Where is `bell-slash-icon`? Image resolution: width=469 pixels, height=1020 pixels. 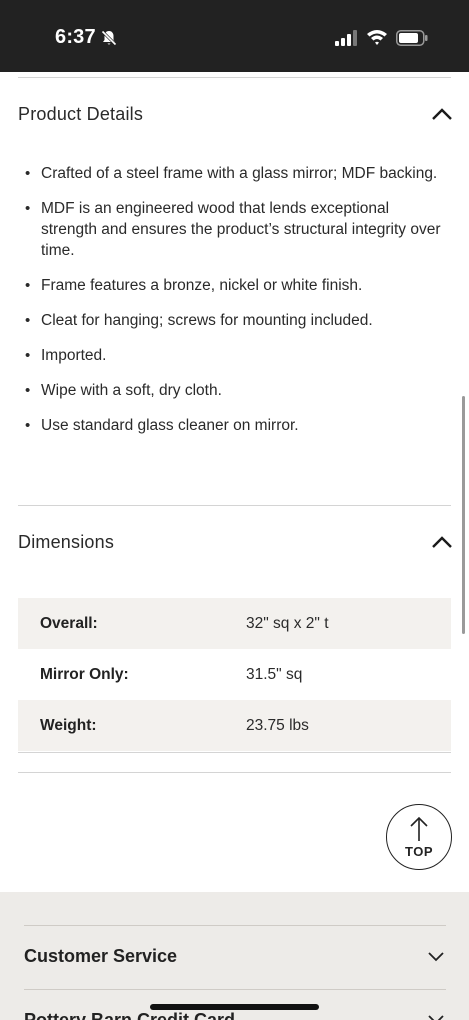 bell-slash-icon is located at coordinates (109, 38).